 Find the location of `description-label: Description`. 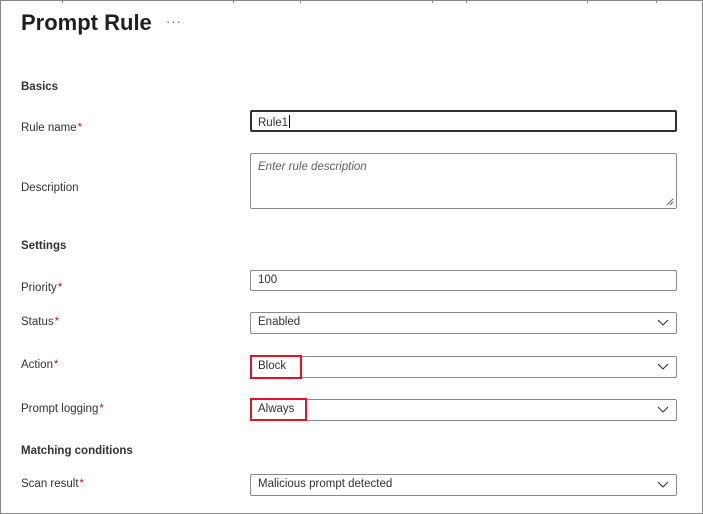

description-label: Description is located at coordinates (50, 188).